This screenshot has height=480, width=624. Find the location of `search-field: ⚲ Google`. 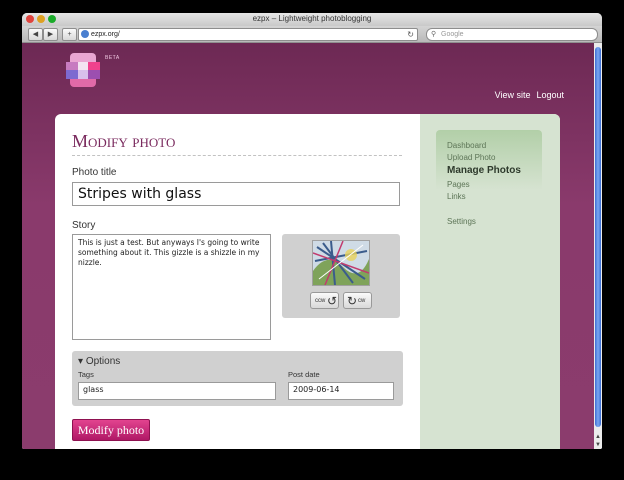

search-field: ⚲ Google is located at coordinates (512, 34).